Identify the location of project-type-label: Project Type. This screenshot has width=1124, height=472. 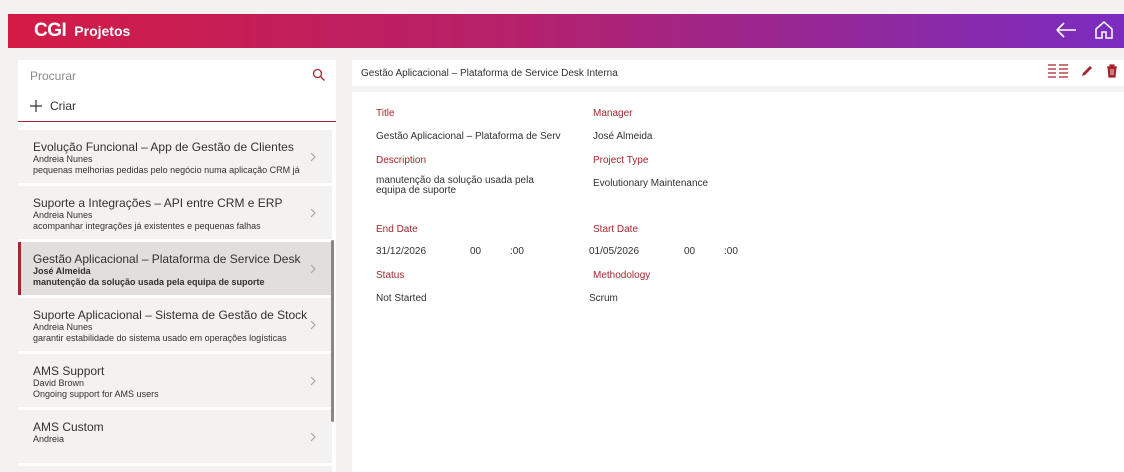
(621, 160).